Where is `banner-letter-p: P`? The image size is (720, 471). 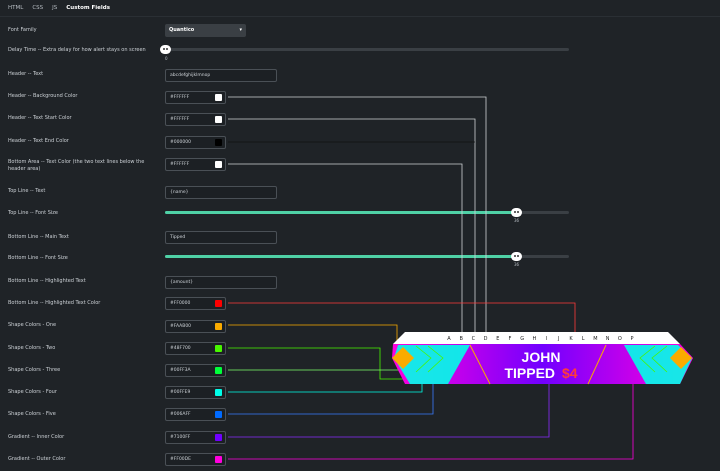 banner-letter-p: P is located at coordinates (631, 339).